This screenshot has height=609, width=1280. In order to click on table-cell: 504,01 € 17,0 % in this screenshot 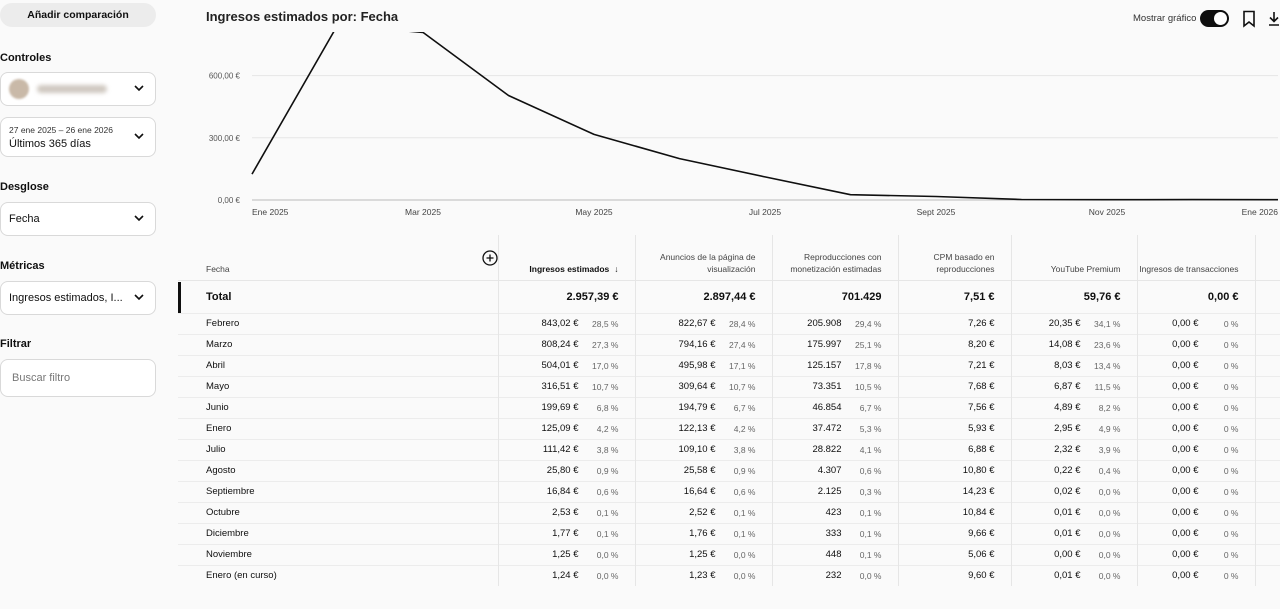, I will do `click(566, 365)`.